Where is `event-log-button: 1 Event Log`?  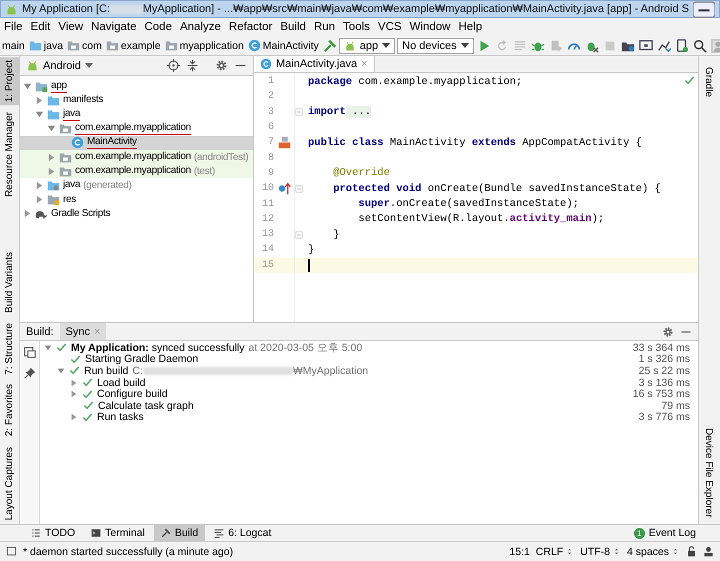
event-log-button: 1 Event Log is located at coordinates (677, 533).